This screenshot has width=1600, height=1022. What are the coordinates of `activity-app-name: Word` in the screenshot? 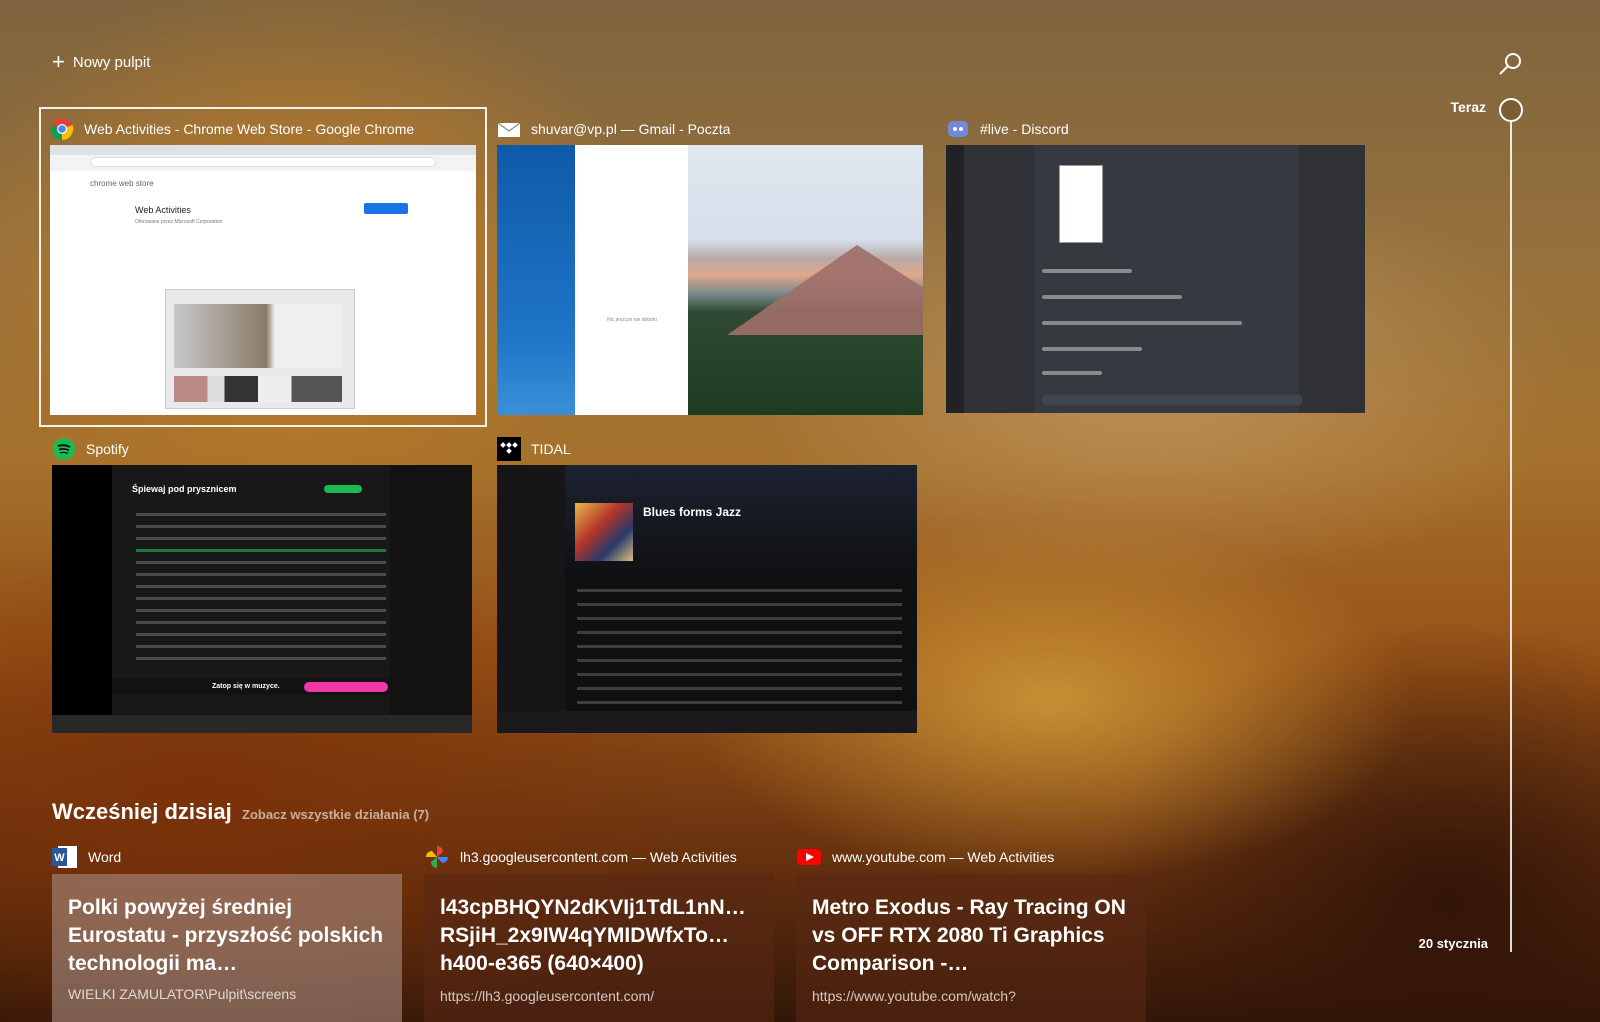 It's located at (105, 857).